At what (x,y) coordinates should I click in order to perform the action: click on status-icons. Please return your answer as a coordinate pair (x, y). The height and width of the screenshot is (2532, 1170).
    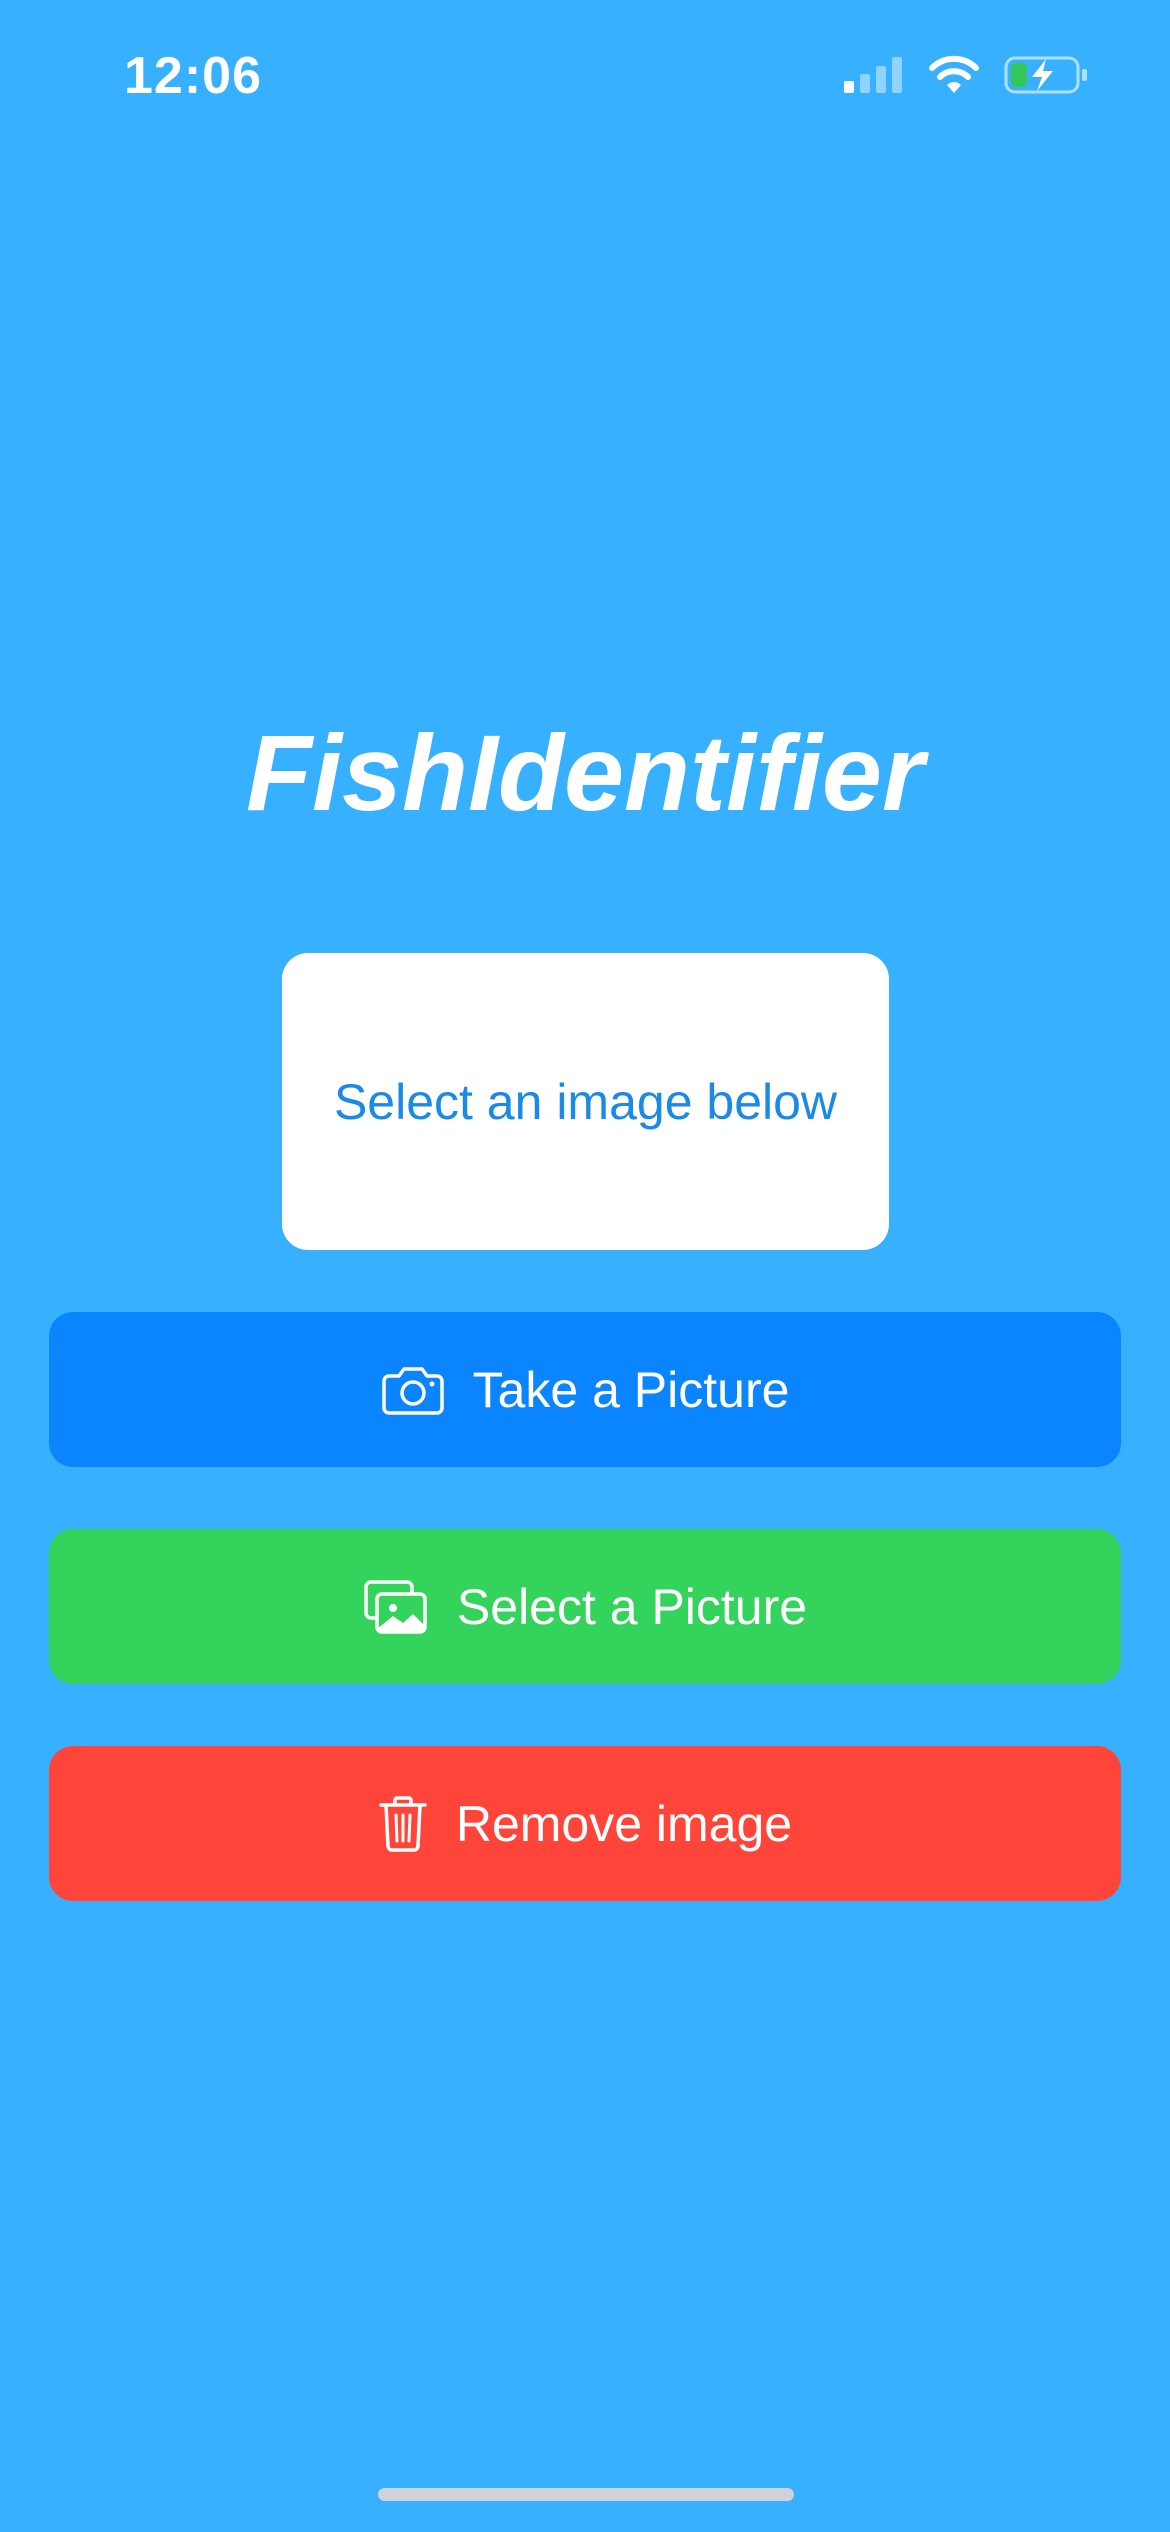
    Looking at the image, I should click on (967, 77).